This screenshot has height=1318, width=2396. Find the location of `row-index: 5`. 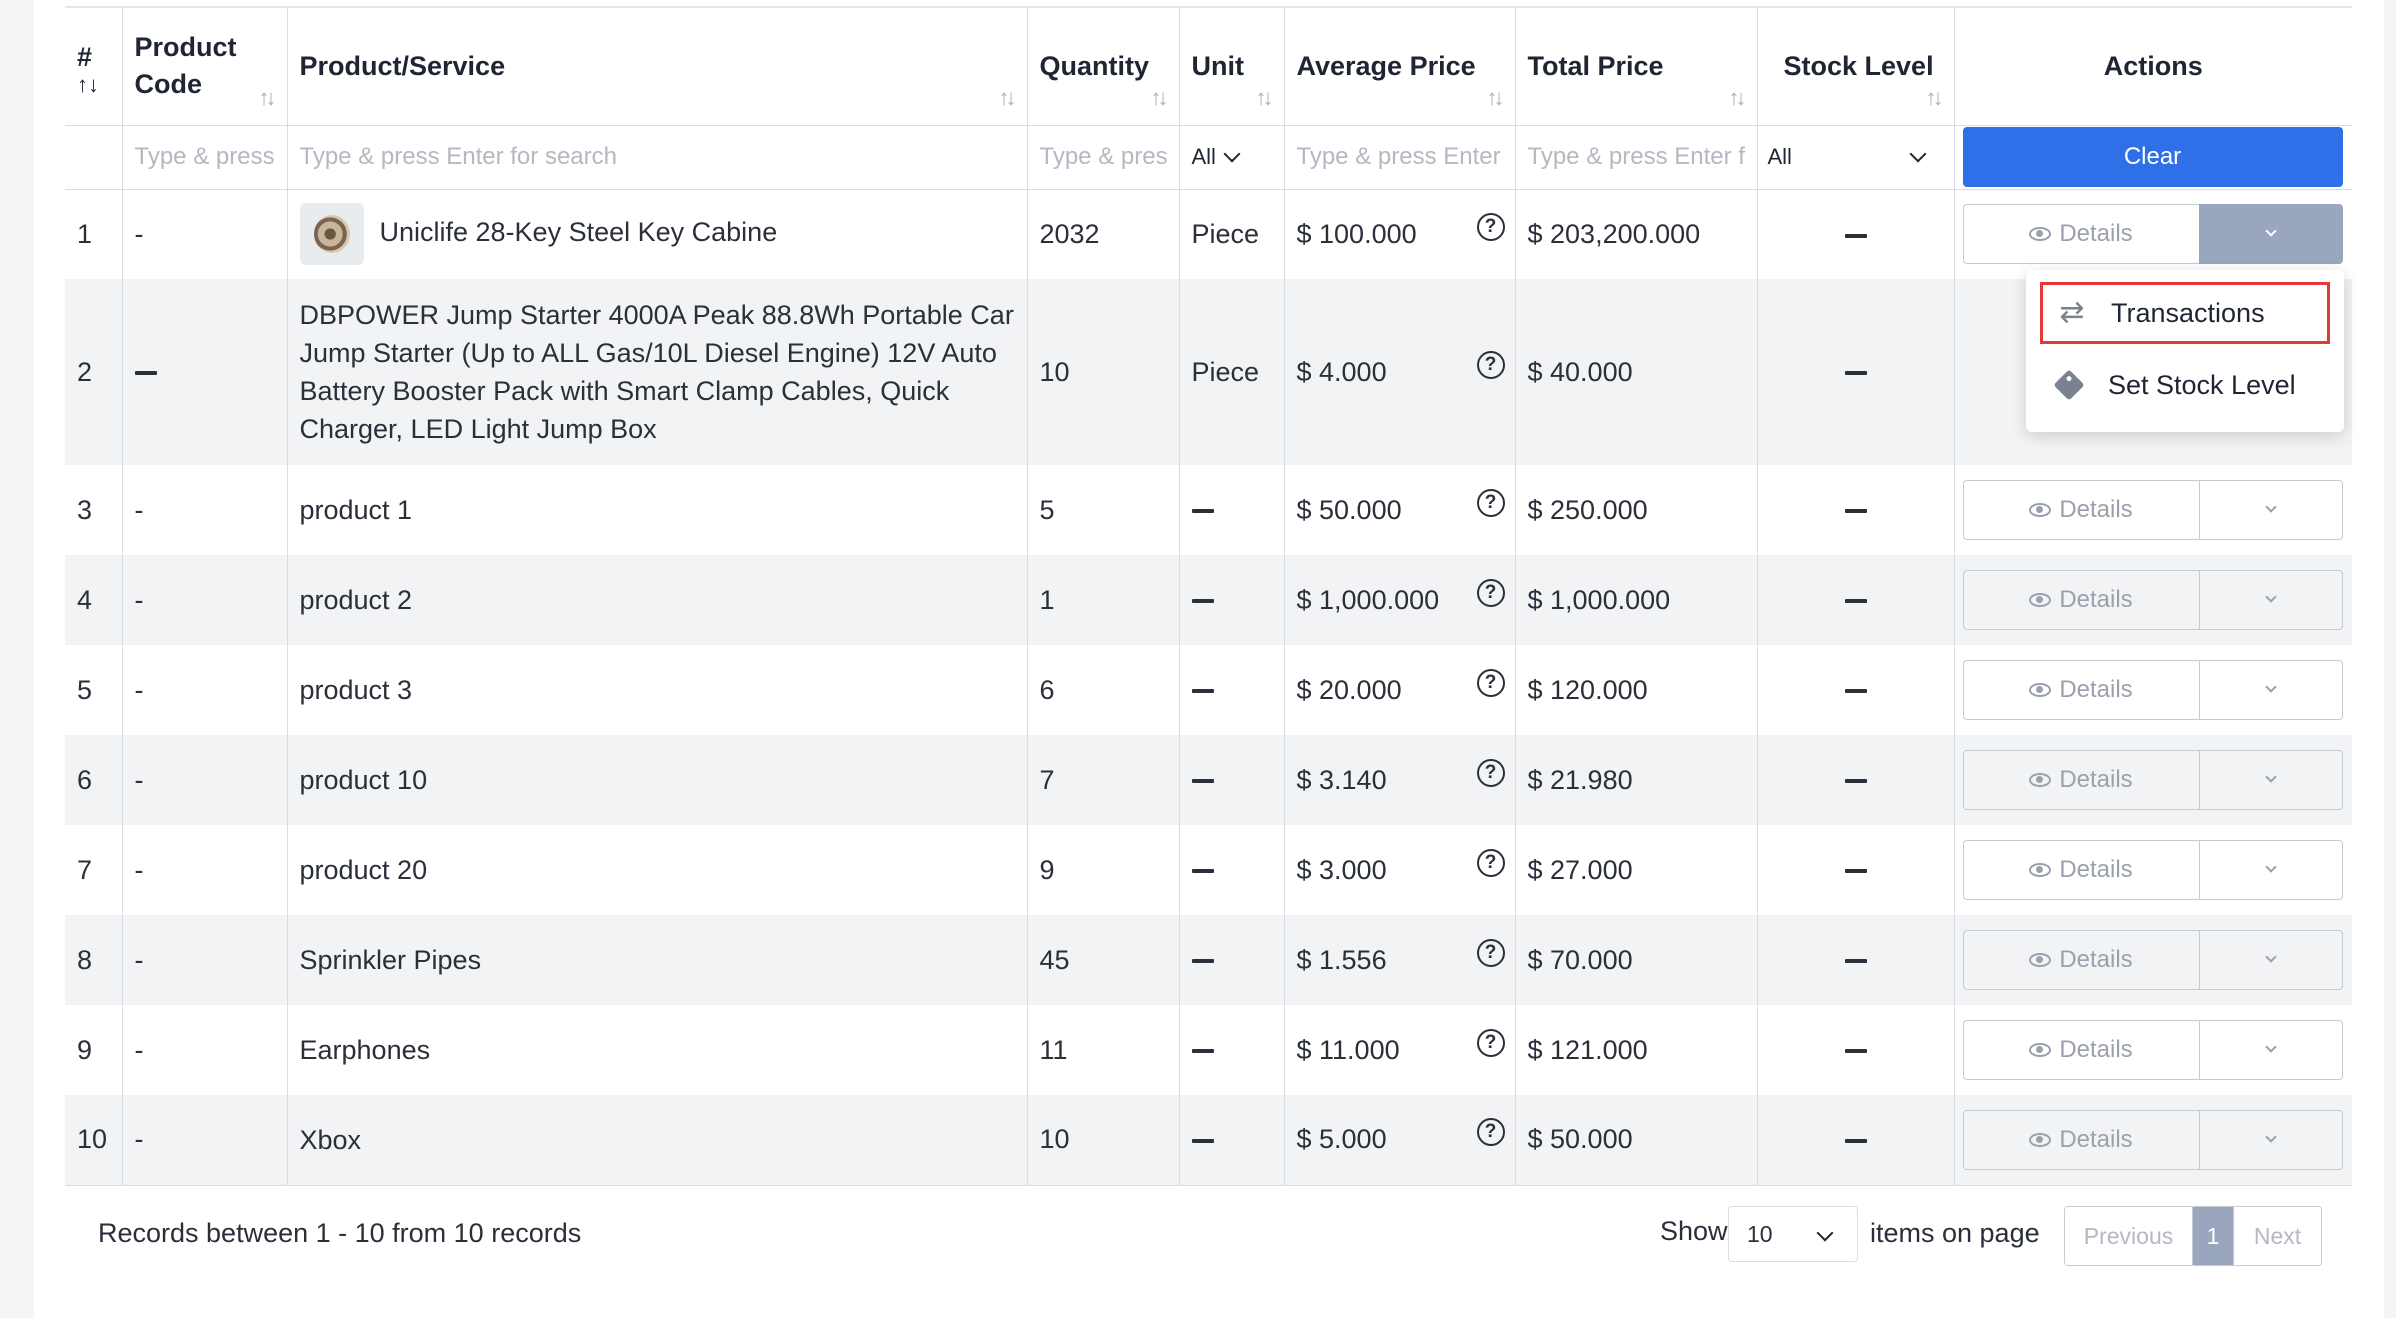

row-index: 5 is located at coordinates (94, 690).